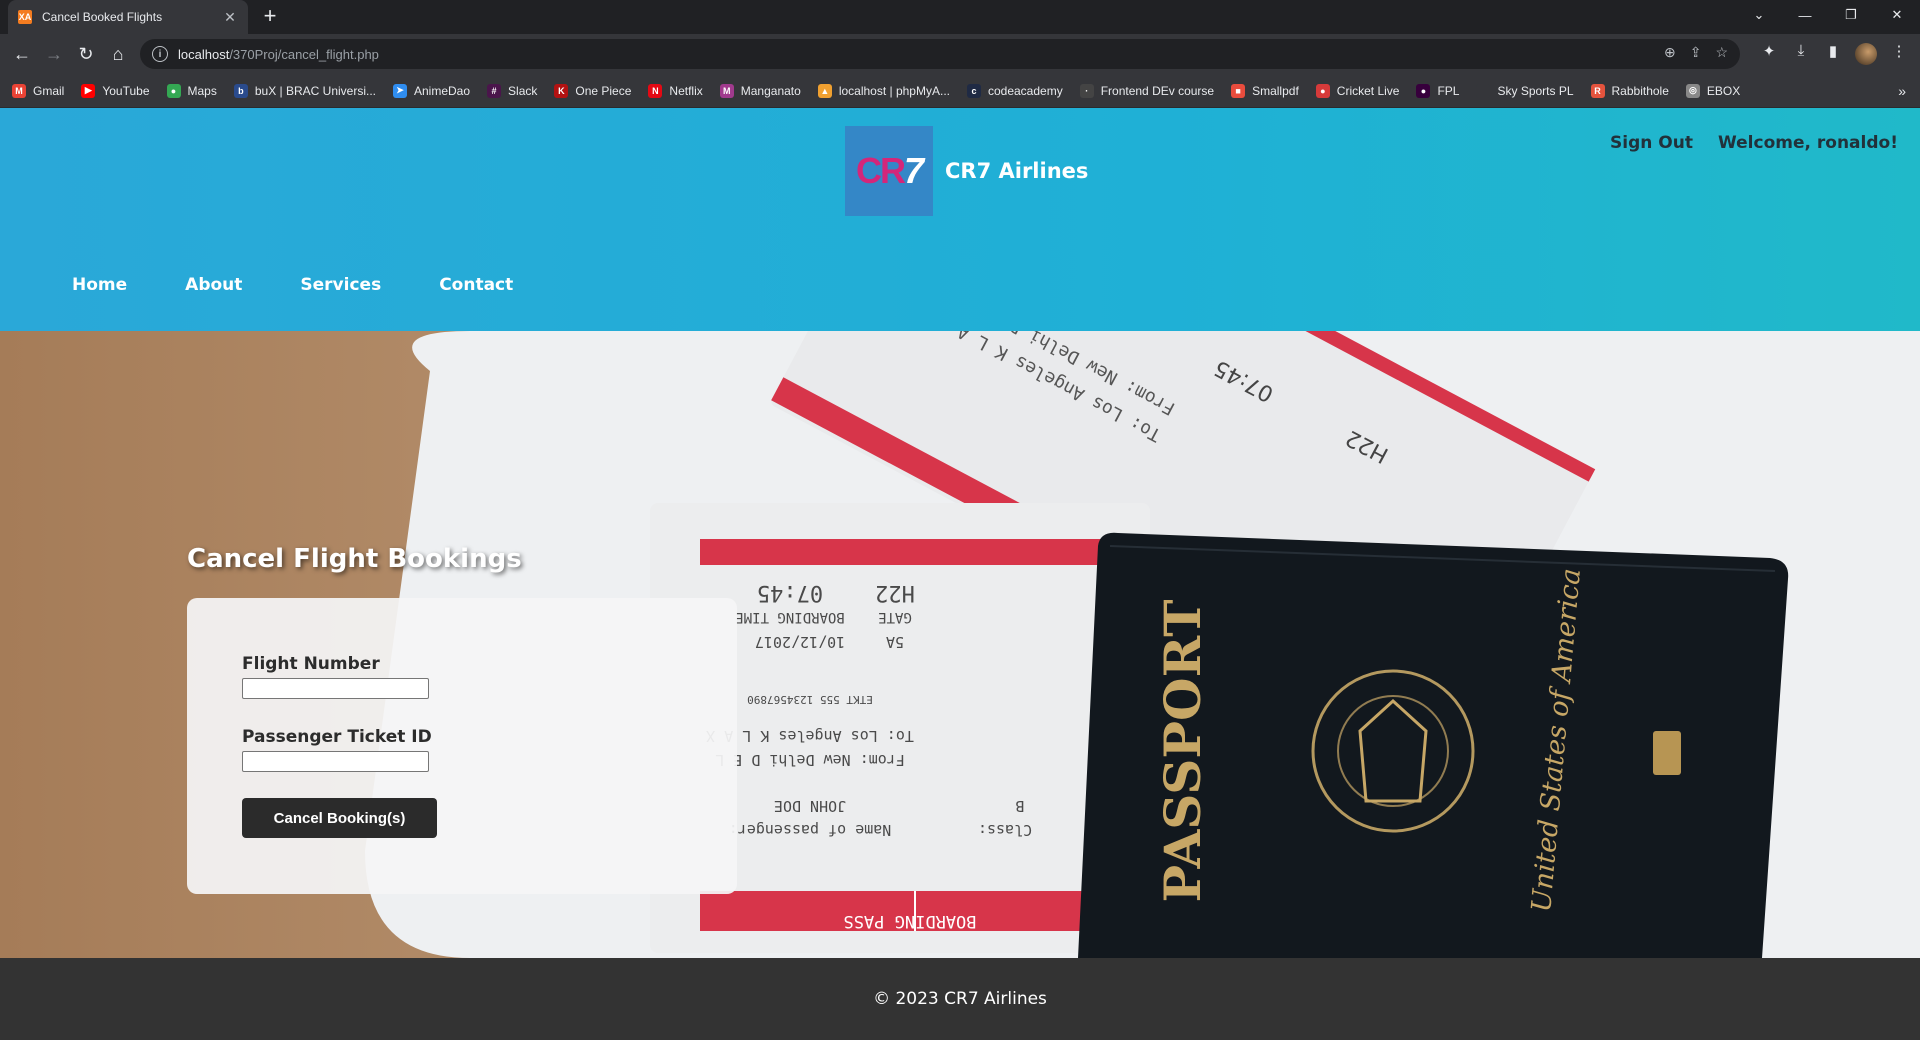 Image resolution: width=1920 pixels, height=1040 pixels. What do you see at coordinates (442, 90) in the screenshot?
I see `bookmark-label: AnimeDao` at bounding box center [442, 90].